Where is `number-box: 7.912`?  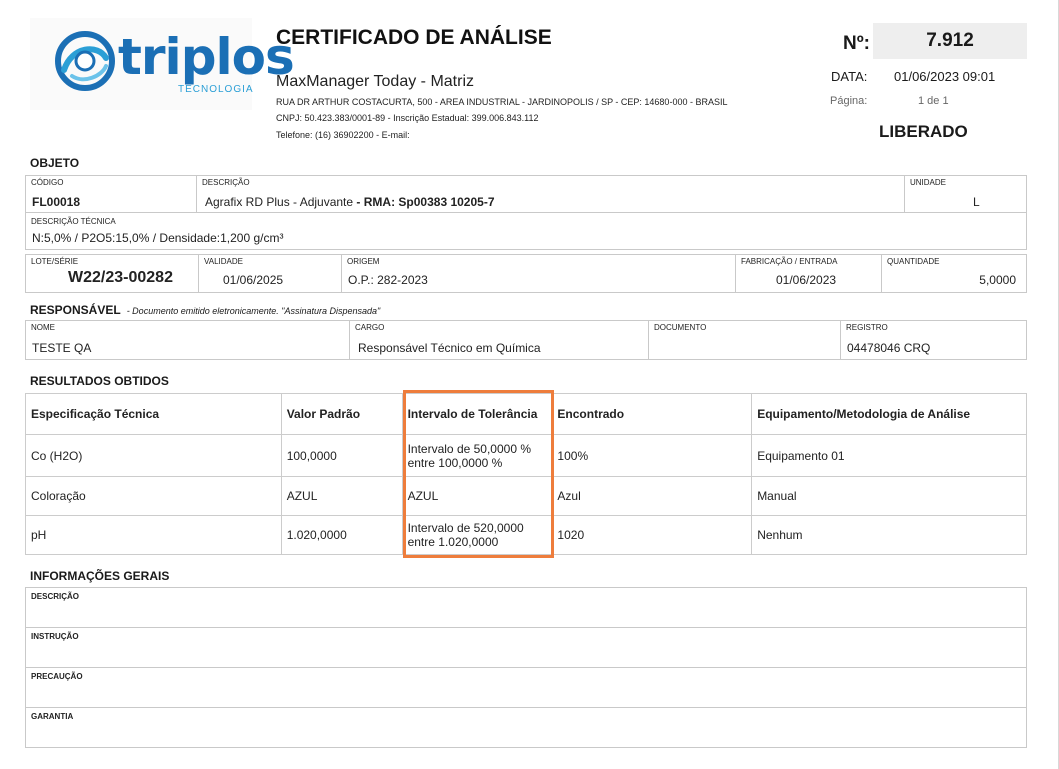
number-box: 7.912 is located at coordinates (950, 41).